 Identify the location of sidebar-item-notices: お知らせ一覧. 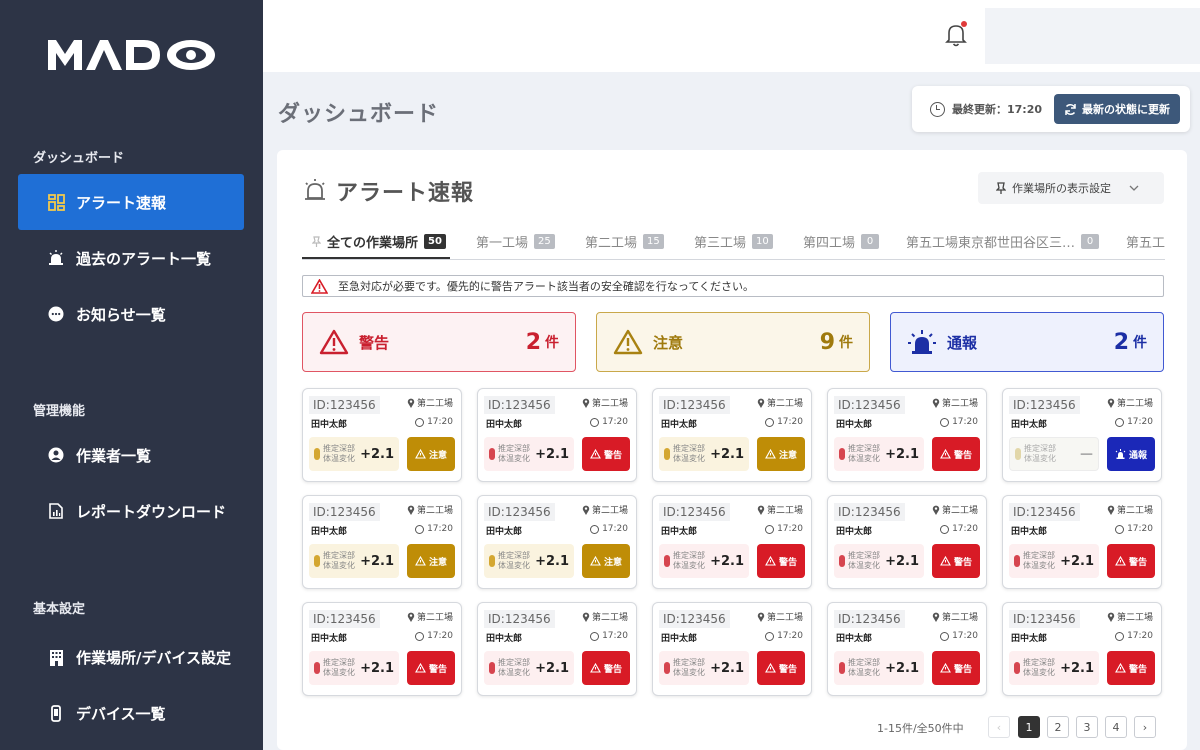
(131, 314).